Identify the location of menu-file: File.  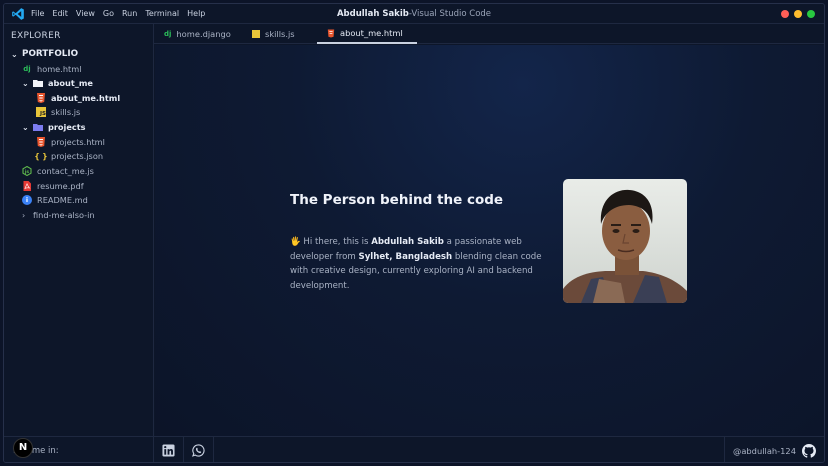
(37, 13).